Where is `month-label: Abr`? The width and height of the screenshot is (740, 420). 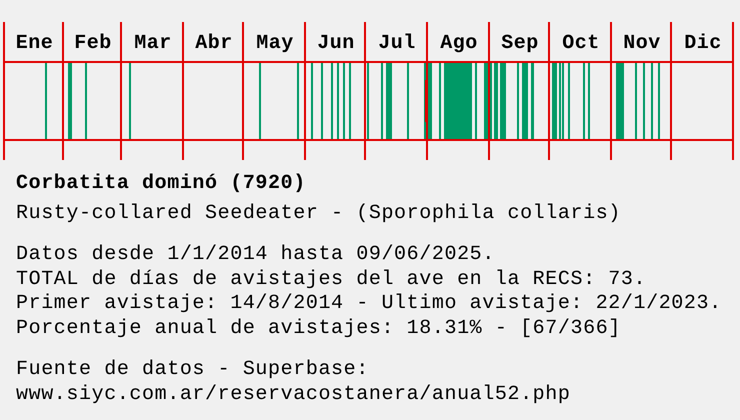 month-label: Abr is located at coordinates (214, 43).